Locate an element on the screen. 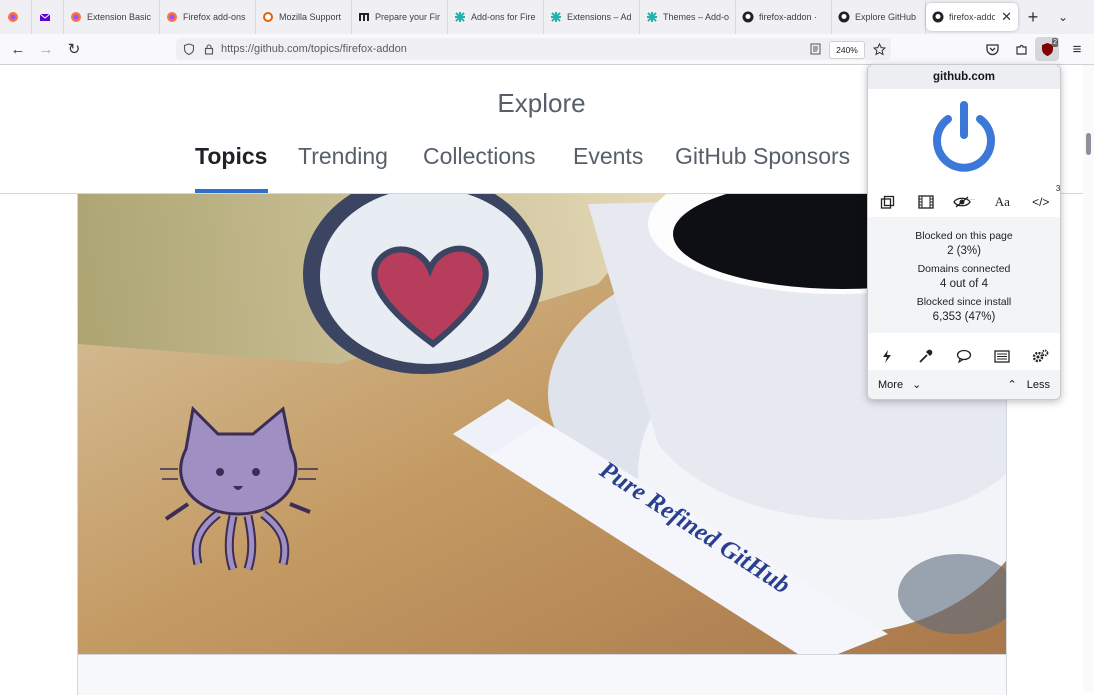 The height and width of the screenshot is (695, 1094). logger-button is located at coordinates (1002, 356).